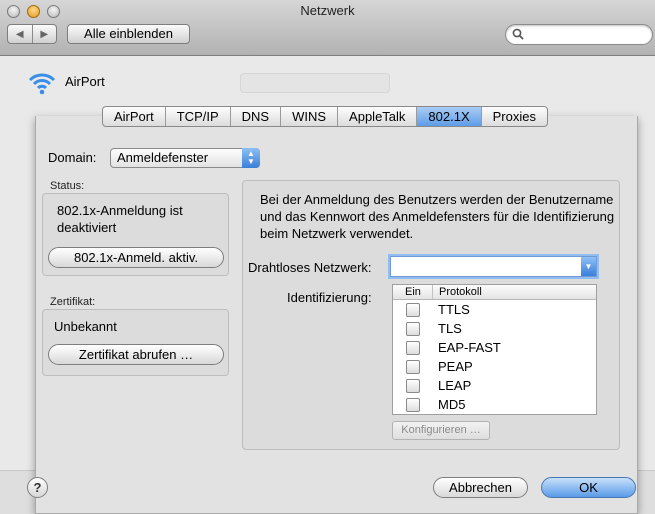 This screenshot has width=655, height=514. I want to click on forward-arrow-icon: ▶, so click(44, 34).